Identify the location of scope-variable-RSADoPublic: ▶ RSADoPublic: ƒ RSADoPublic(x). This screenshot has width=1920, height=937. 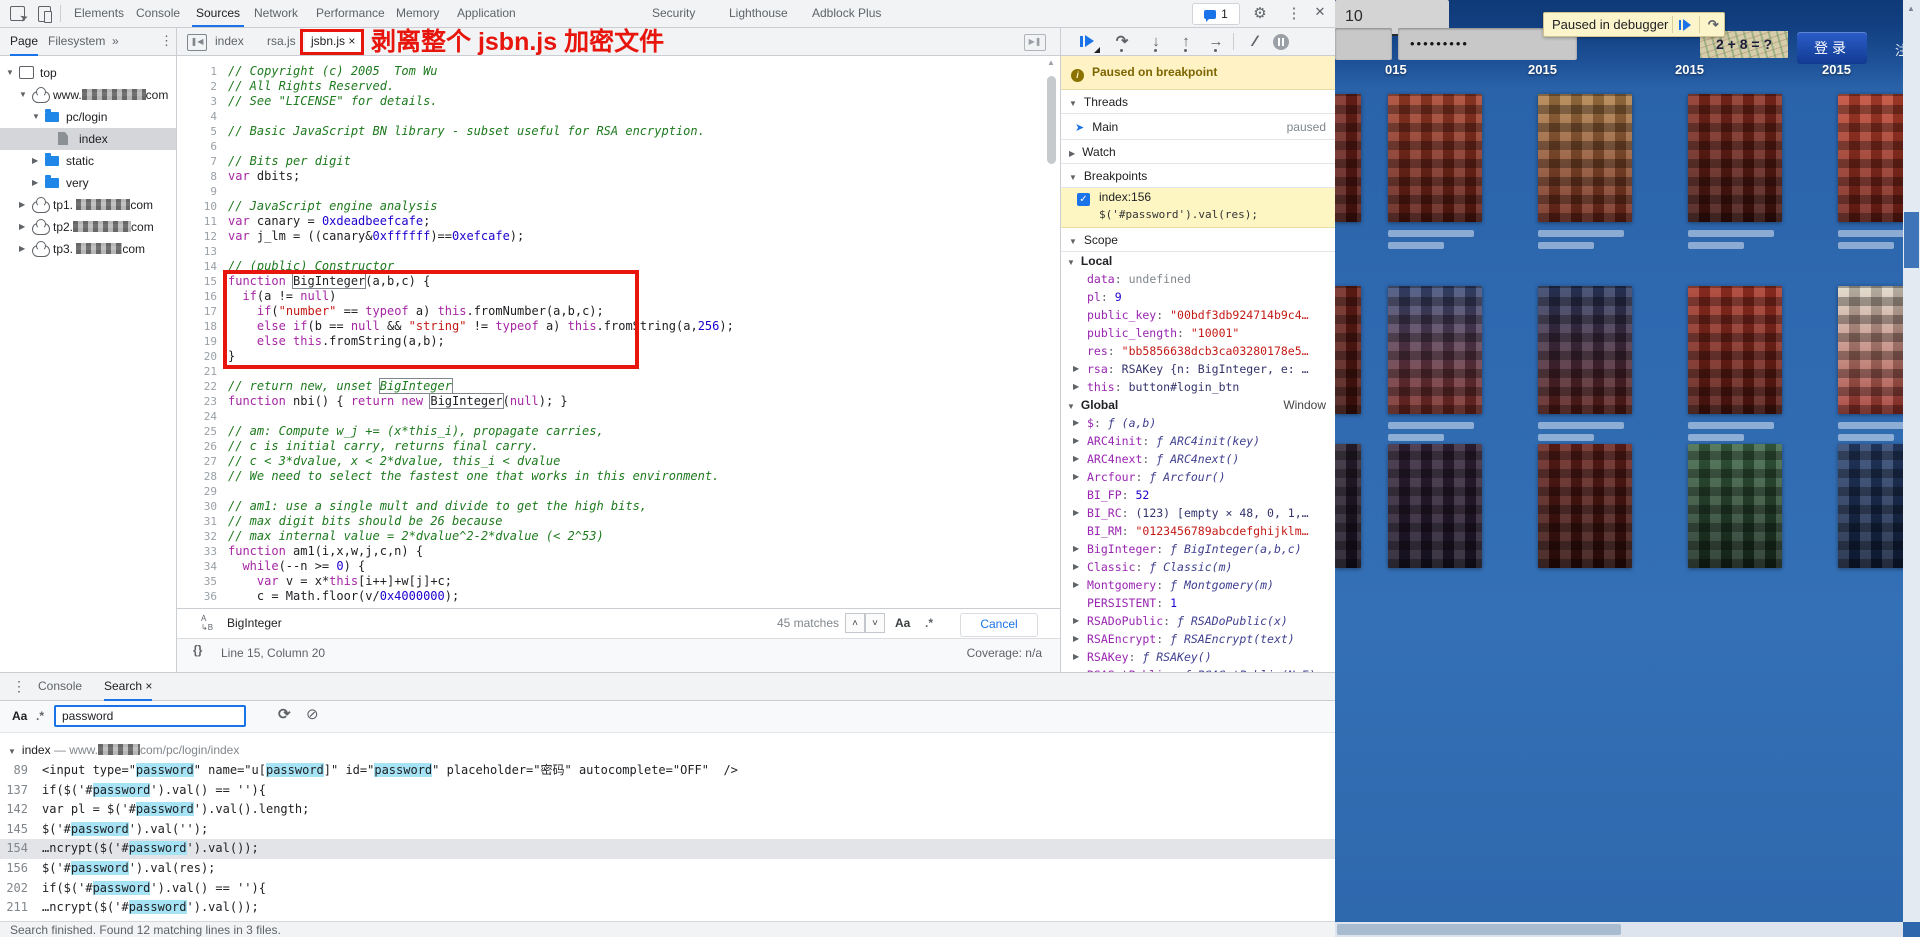
(1198, 621).